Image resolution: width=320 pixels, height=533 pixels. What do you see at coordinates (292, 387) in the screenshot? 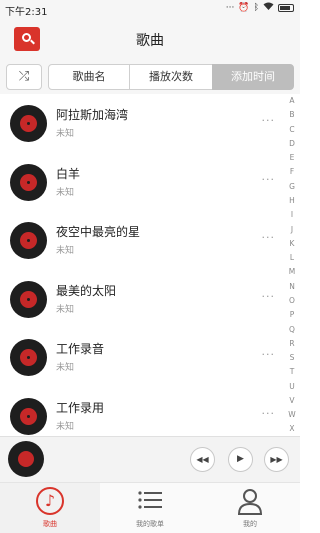
I see `index-letter: U` at bounding box center [292, 387].